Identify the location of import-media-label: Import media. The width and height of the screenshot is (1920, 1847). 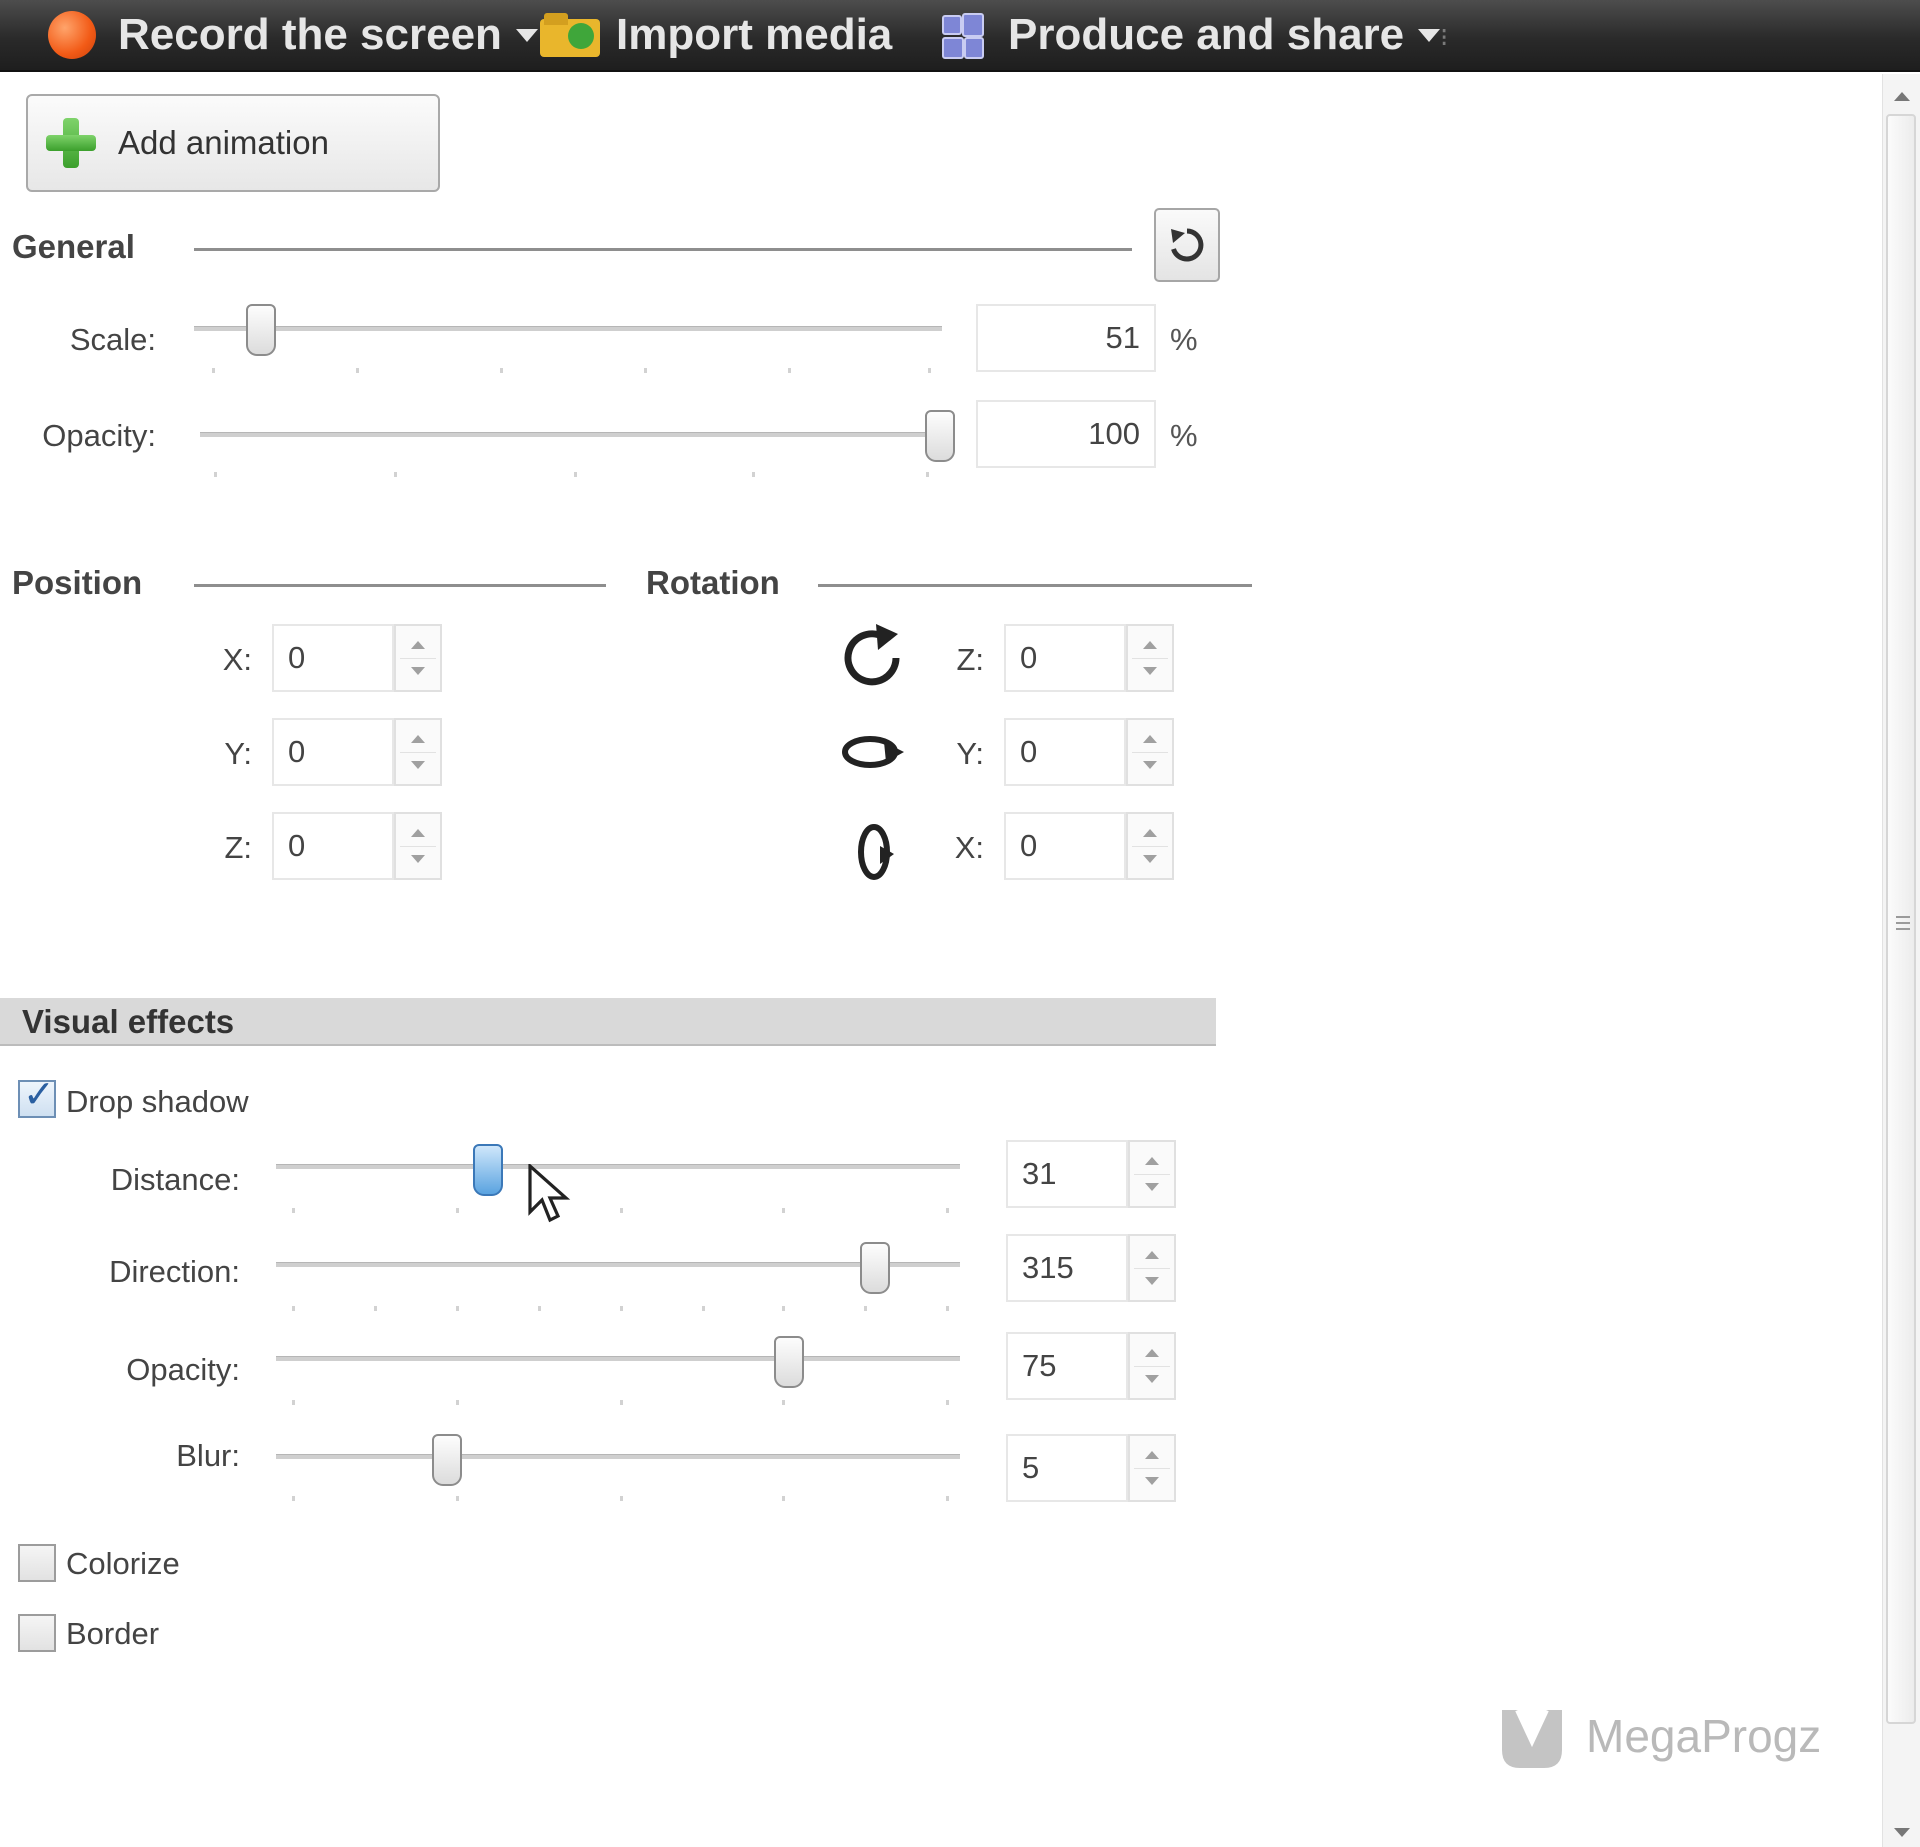
(754, 34).